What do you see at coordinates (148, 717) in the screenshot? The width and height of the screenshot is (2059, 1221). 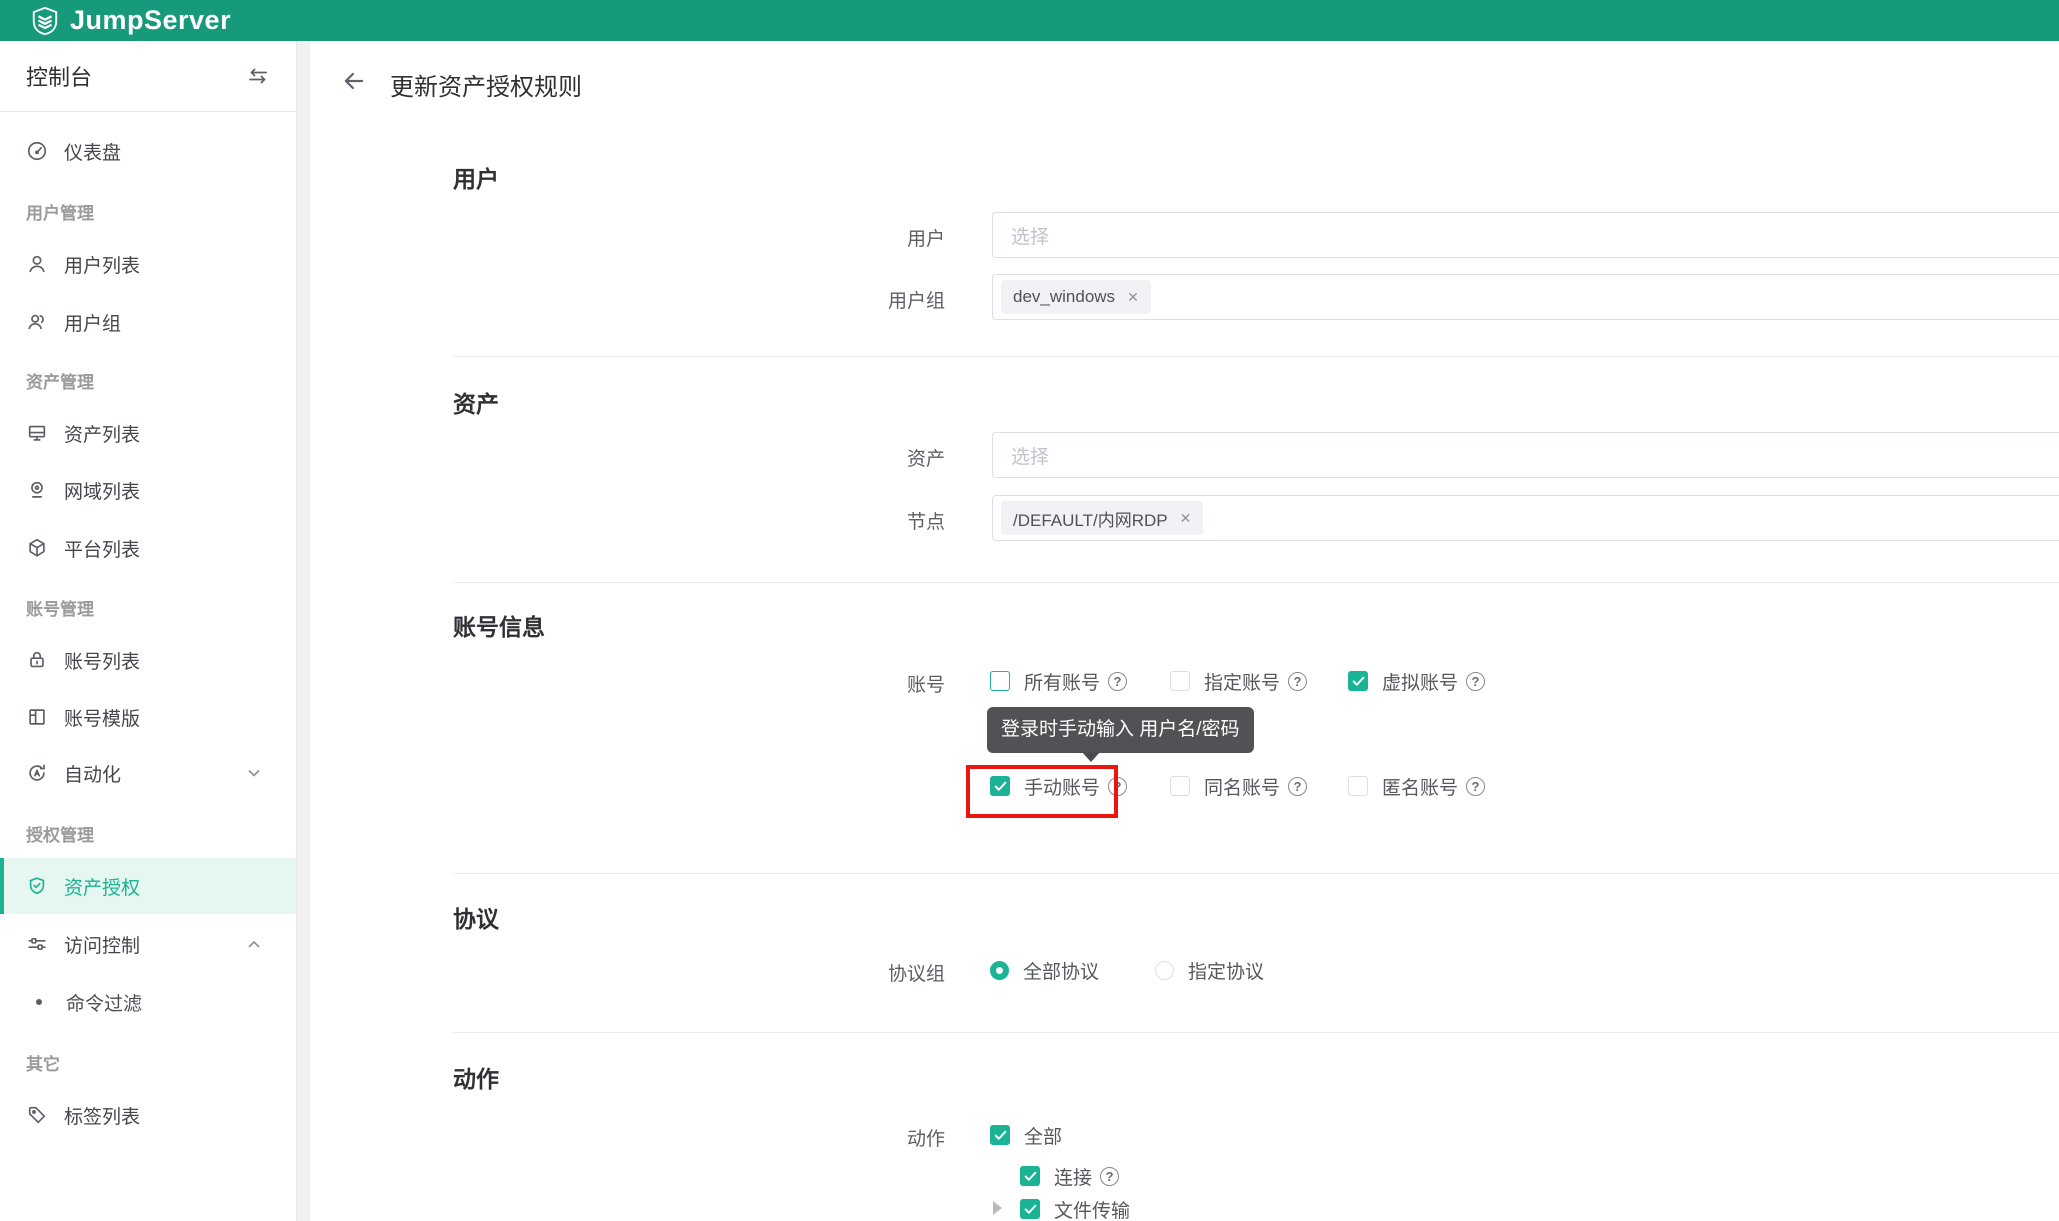 I see `sidebar-item-account-template: 账号模版` at bounding box center [148, 717].